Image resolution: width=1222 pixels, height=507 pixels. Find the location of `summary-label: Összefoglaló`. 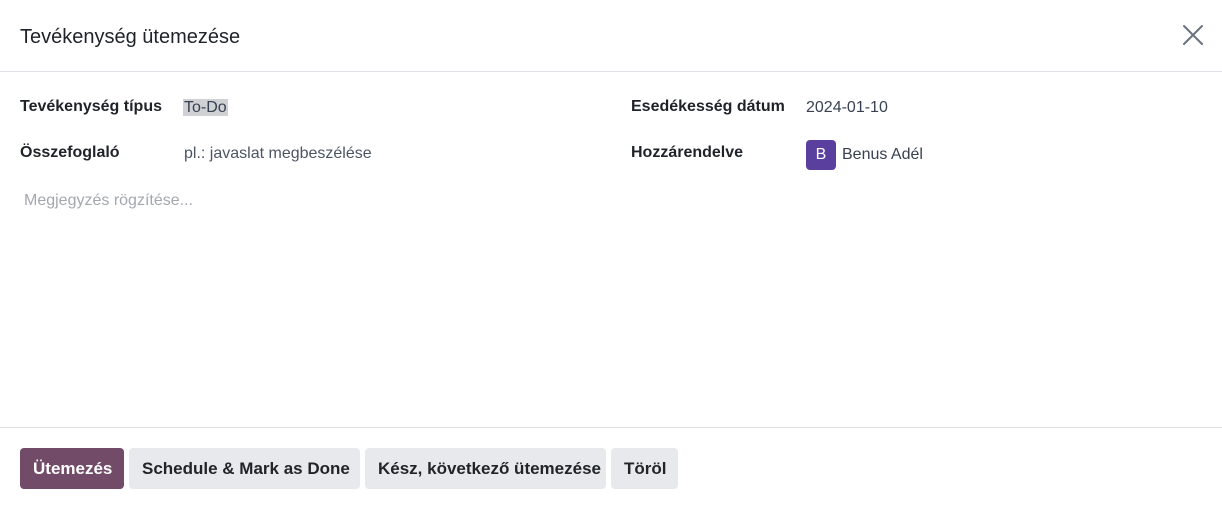

summary-label: Összefoglaló is located at coordinates (70, 152).